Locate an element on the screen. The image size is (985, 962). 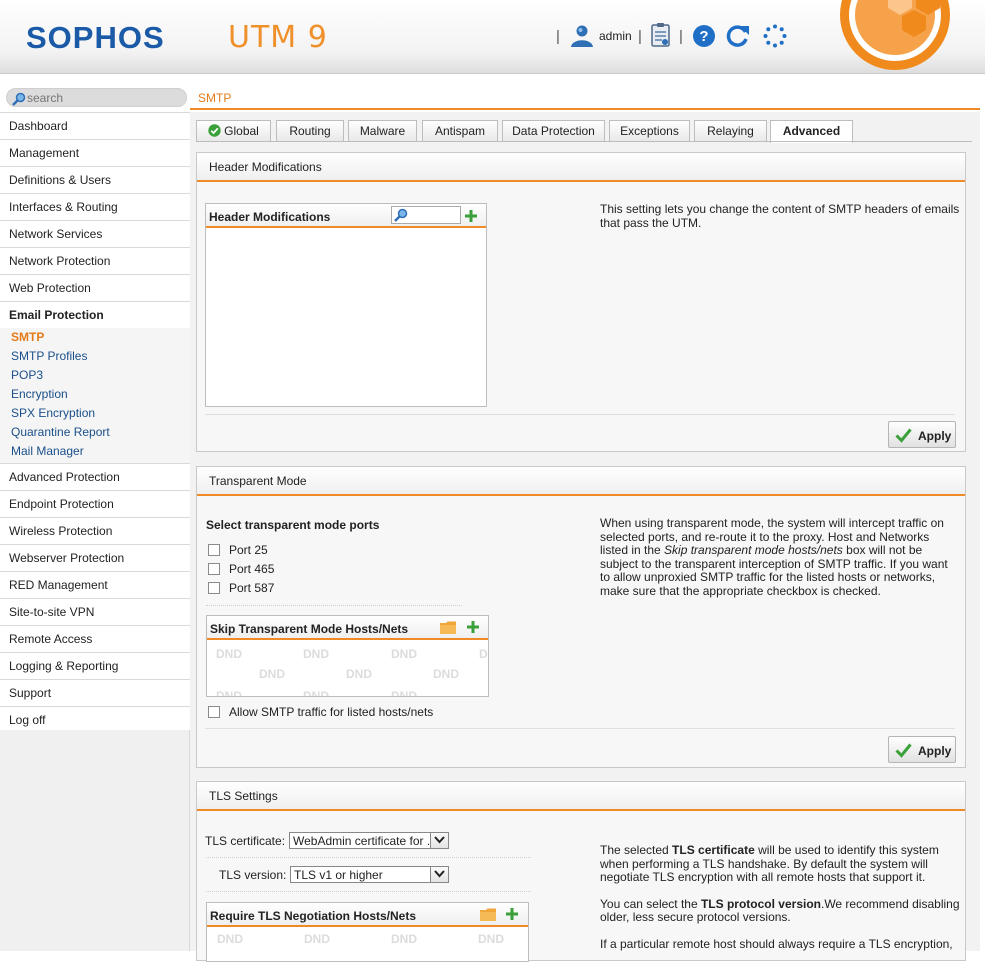
subnav-encryption: Encryption is located at coordinates (95, 394).